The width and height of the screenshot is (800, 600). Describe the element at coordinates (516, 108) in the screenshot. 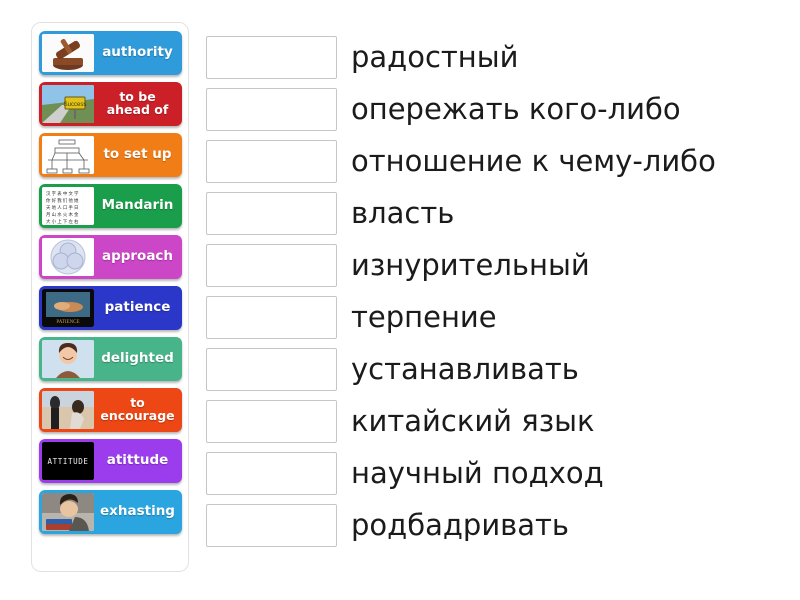

I see `definition-text: опережать кого-либо` at that location.